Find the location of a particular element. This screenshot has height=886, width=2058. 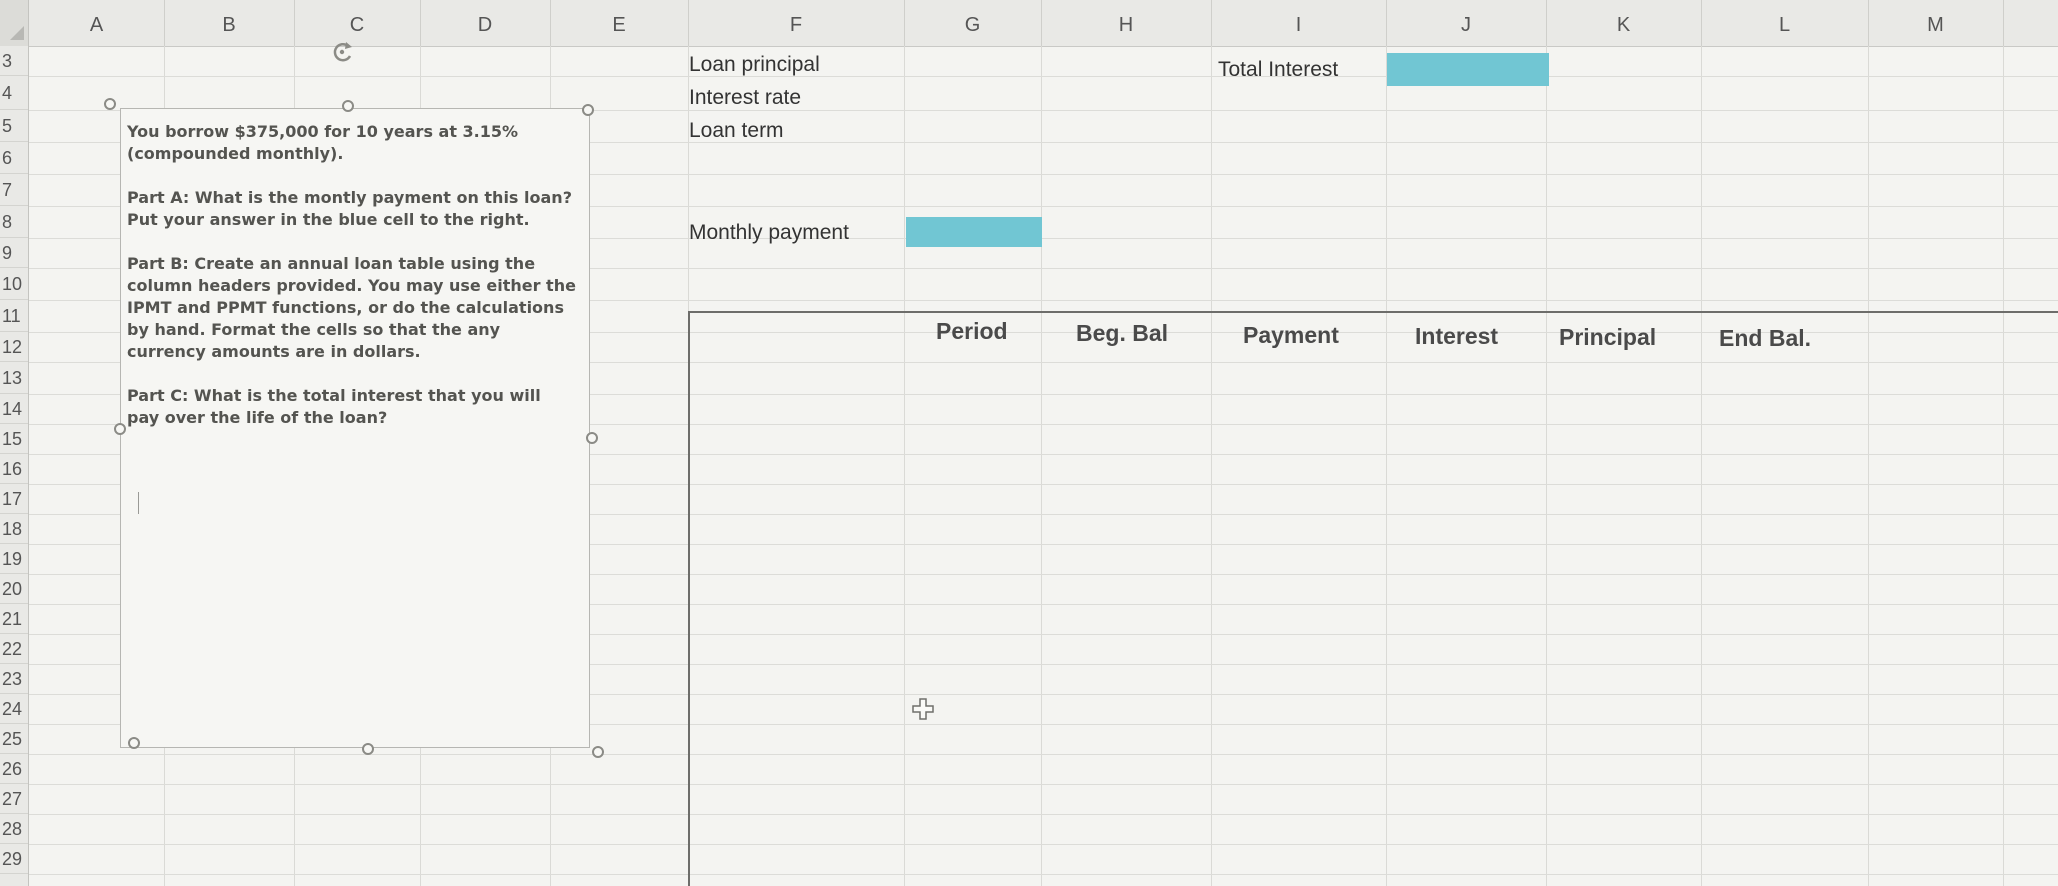

row-header-28: 28 is located at coordinates (14, 829).